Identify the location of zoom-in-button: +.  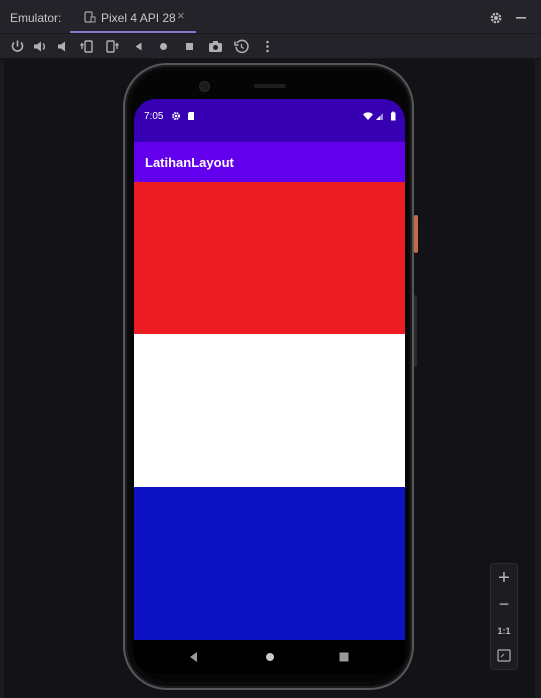
(504, 578).